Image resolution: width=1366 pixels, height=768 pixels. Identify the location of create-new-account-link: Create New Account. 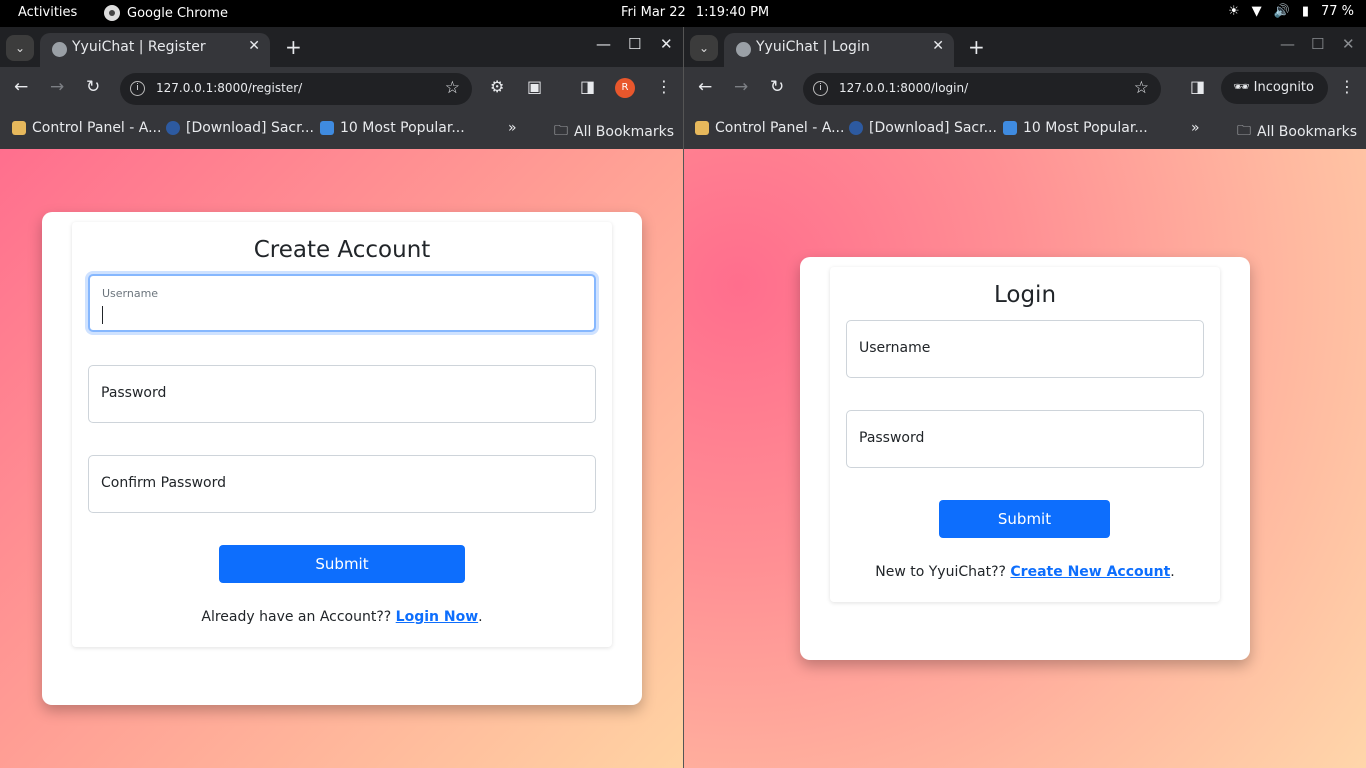
(1090, 572).